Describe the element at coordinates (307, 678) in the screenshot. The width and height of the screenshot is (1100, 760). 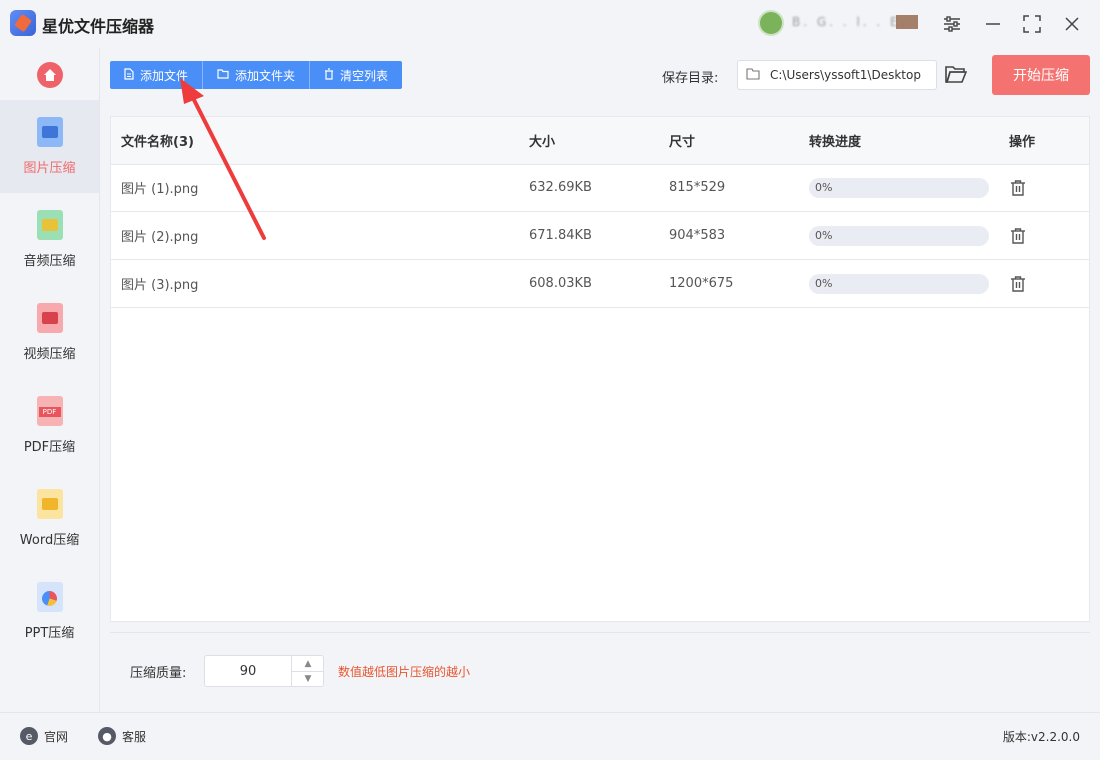
I see `stepper-down-icon: ▼` at that location.